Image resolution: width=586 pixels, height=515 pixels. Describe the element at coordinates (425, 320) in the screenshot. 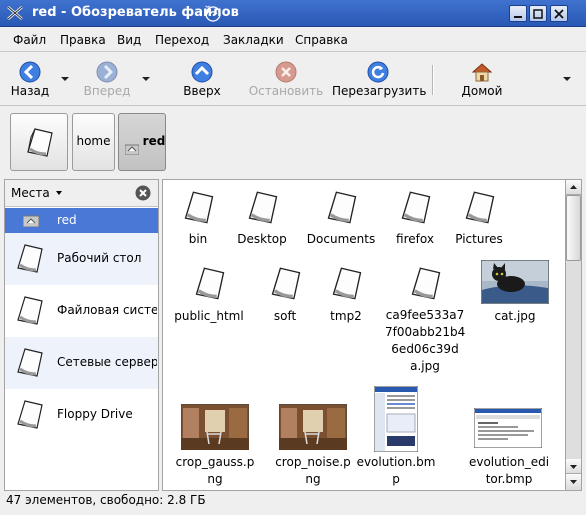

I see `file-item: ca9fee533a7 7f00abb21b4 6ed06c39d a.jpg` at that location.